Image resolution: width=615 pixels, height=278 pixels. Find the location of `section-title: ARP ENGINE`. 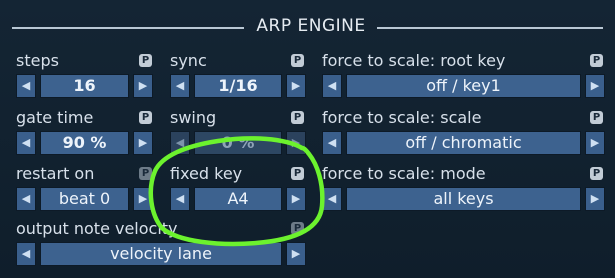

section-title: ARP ENGINE is located at coordinates (311, 26).